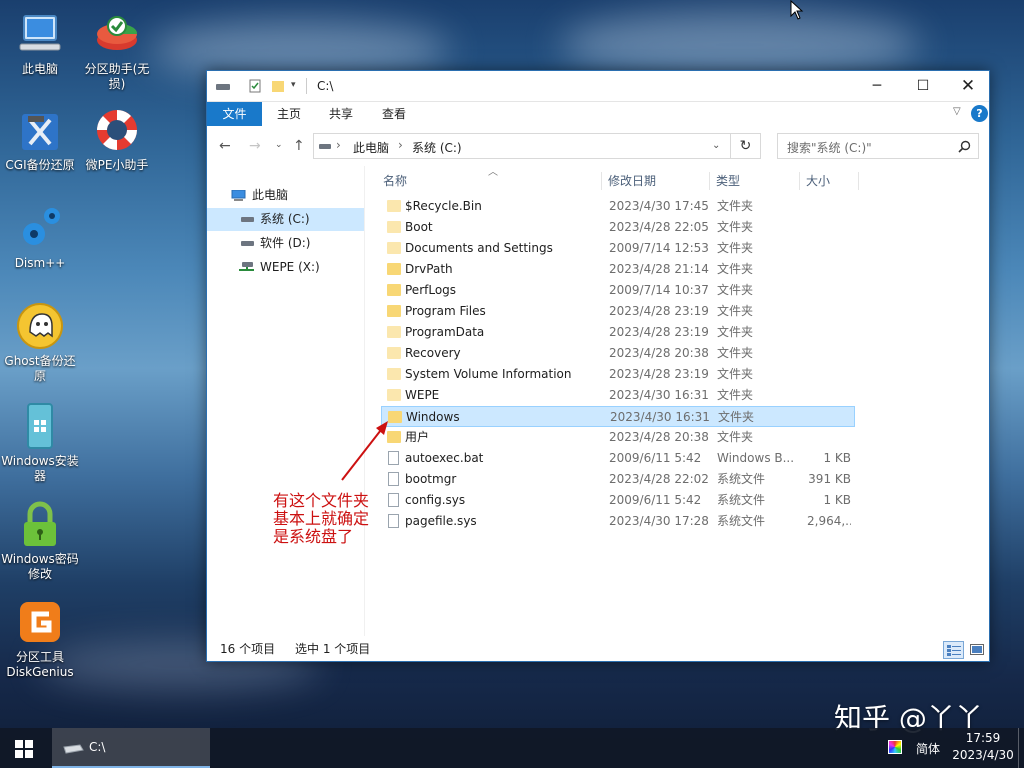  I want to click on nav-item-system-c: 系统 (C:), so click(285, 219).